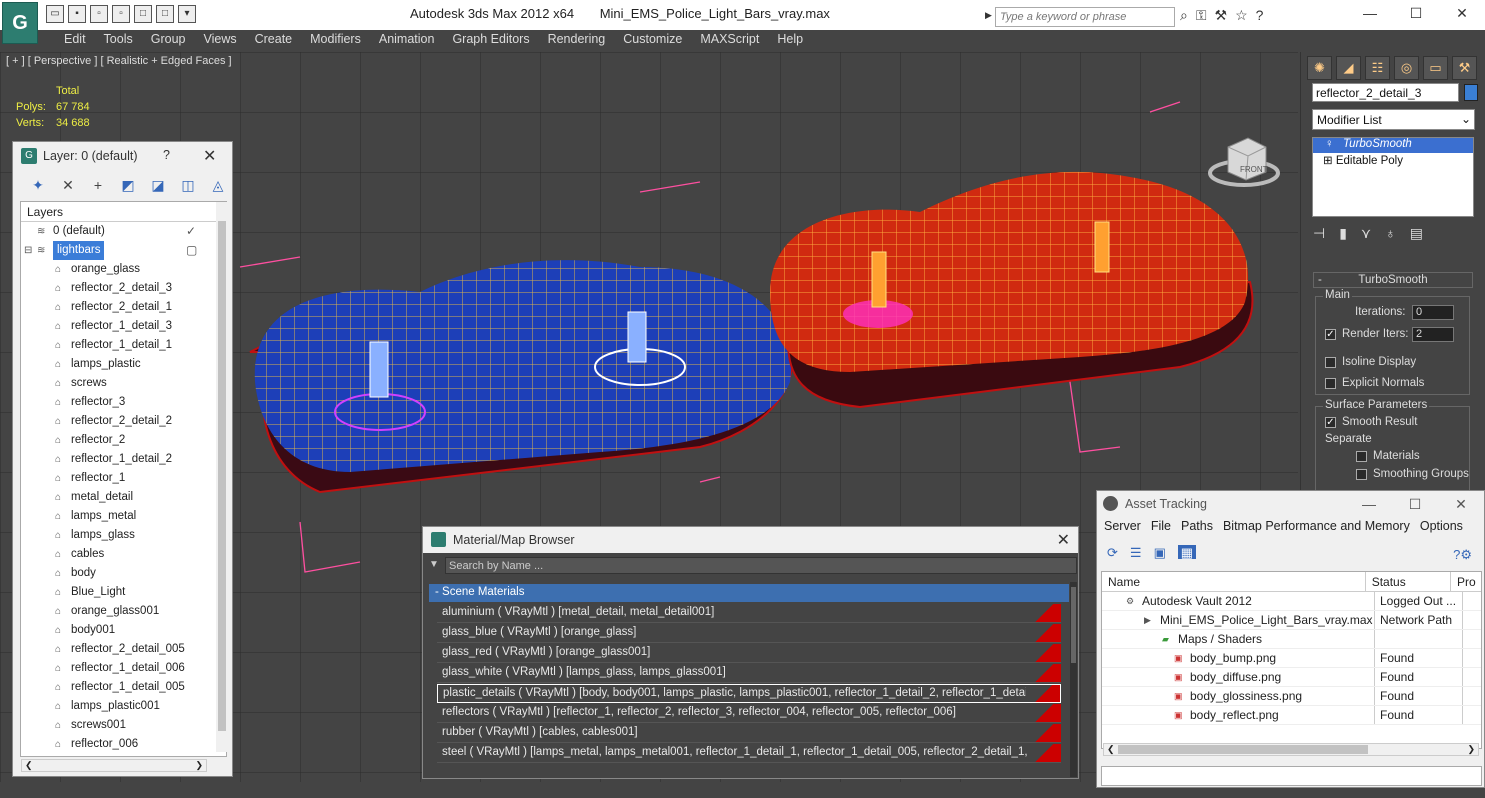  I want to click on menu-item: Group, so click(168, 40).